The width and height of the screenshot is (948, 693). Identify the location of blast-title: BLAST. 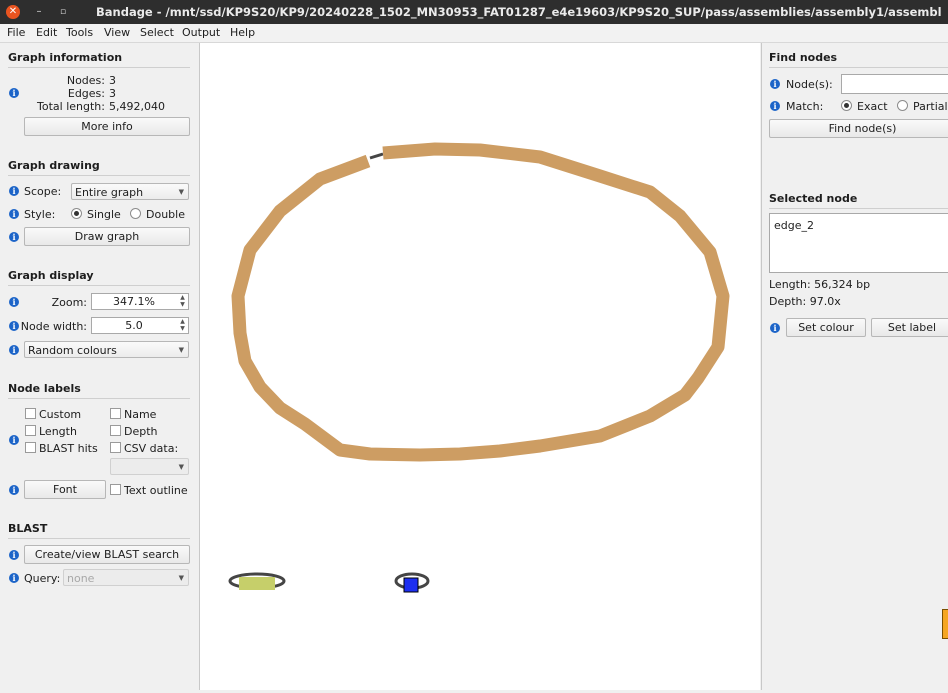
(28, 528).